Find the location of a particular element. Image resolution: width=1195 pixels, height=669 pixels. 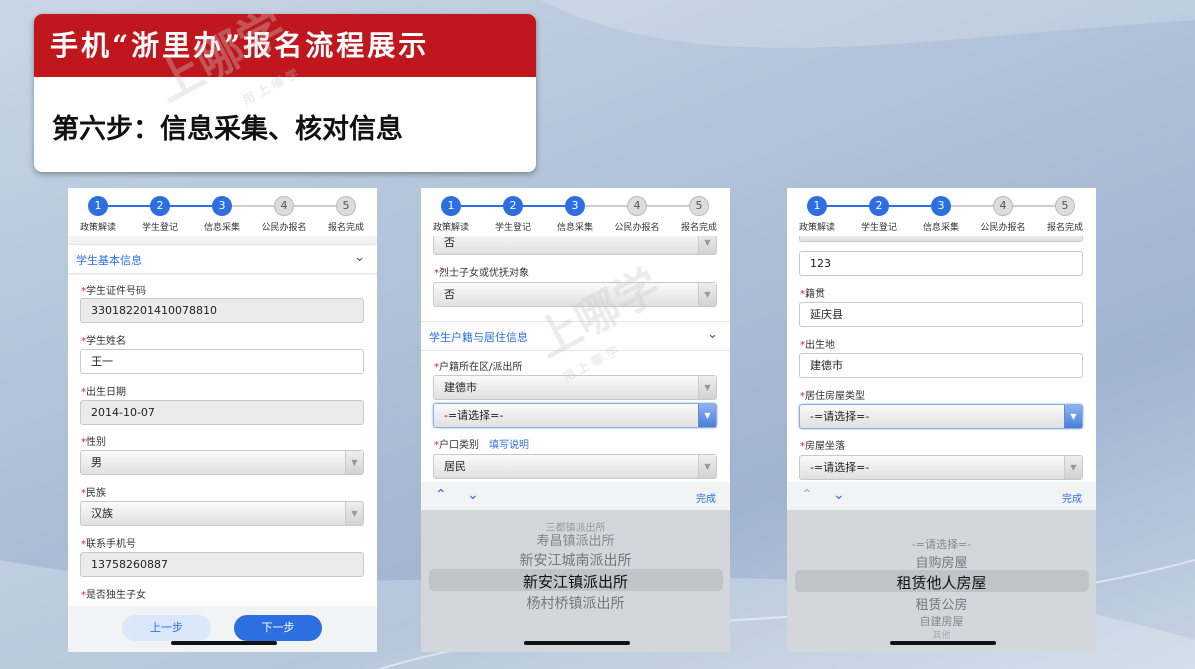

only-child-label: *是否独生子女 is located at coordinates (113, 595).